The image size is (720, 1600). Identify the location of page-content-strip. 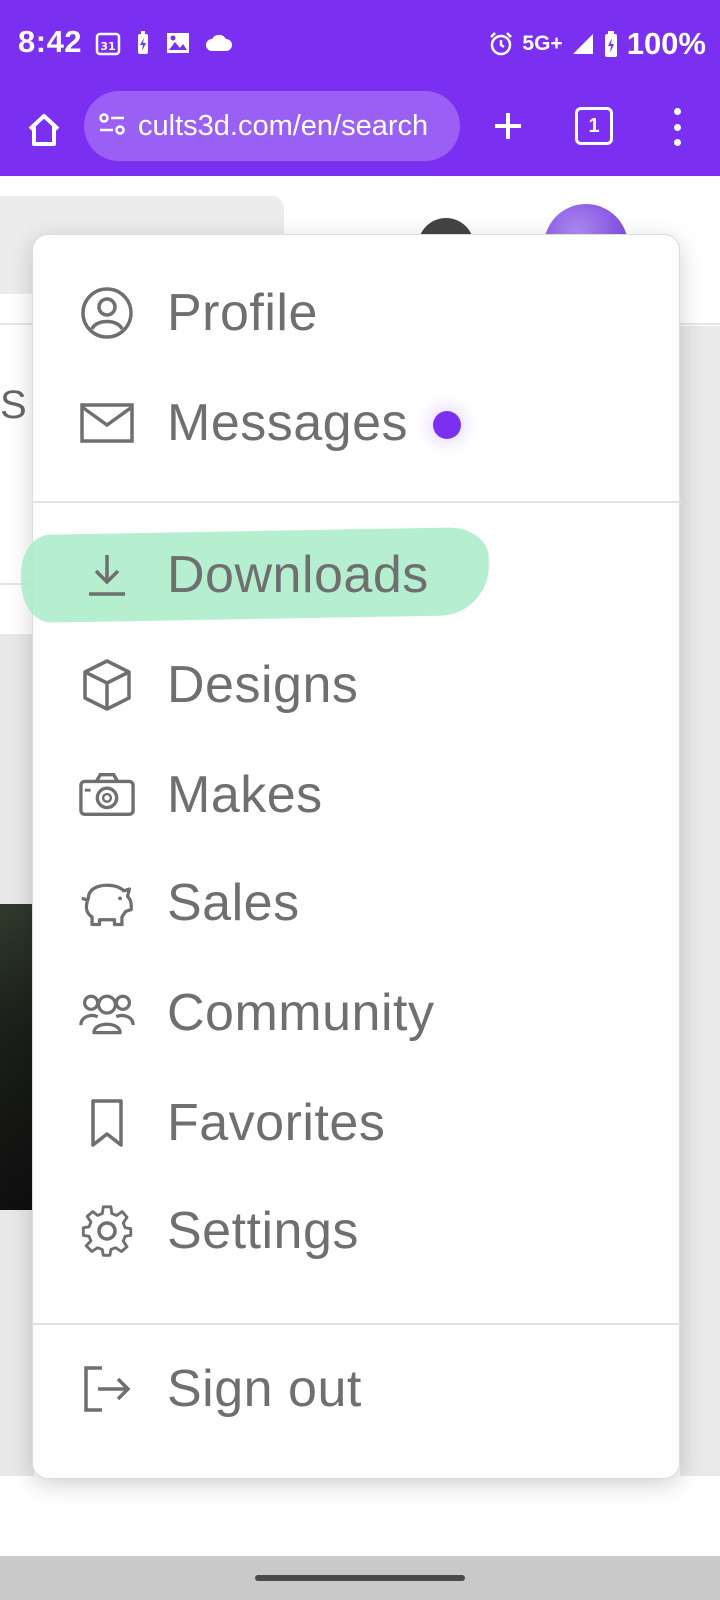
(700, 901).